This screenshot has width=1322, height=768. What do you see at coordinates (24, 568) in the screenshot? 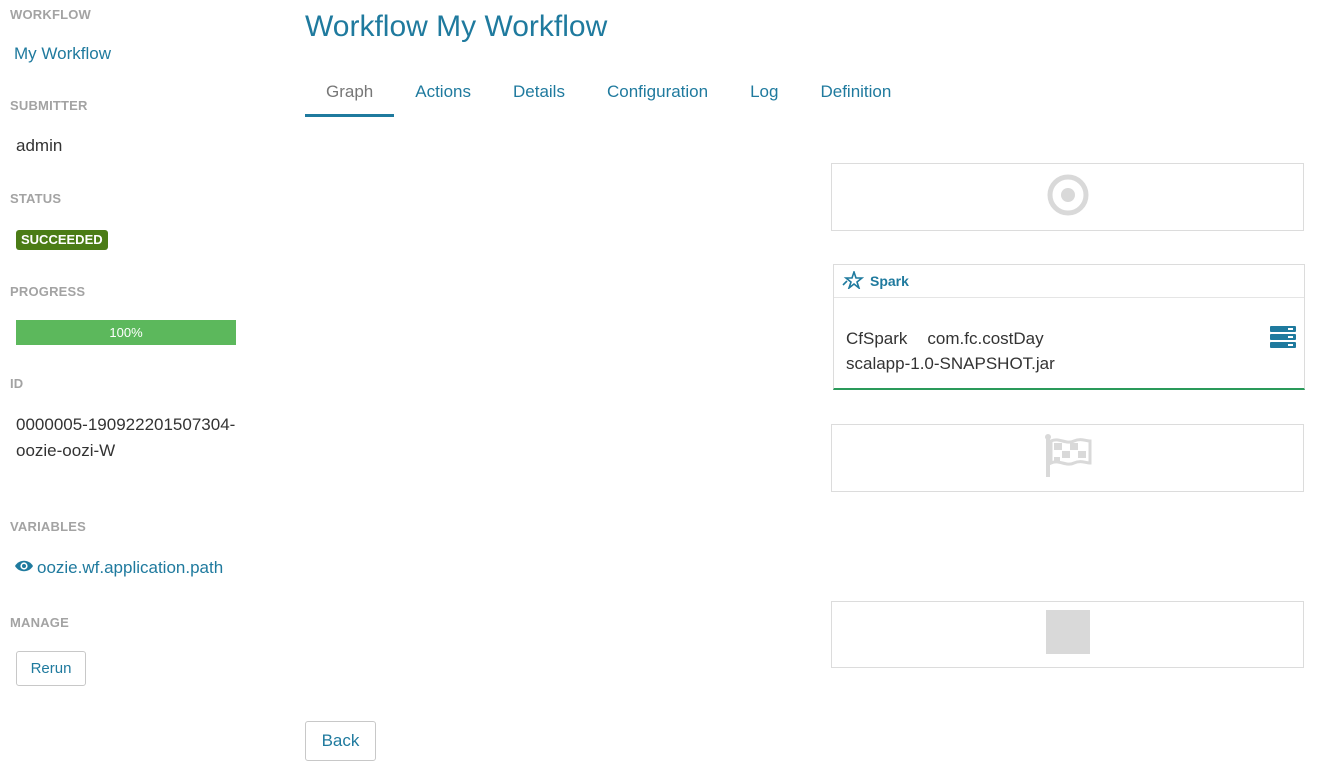
I see `eye-icon` at bounding box center [24, 568].